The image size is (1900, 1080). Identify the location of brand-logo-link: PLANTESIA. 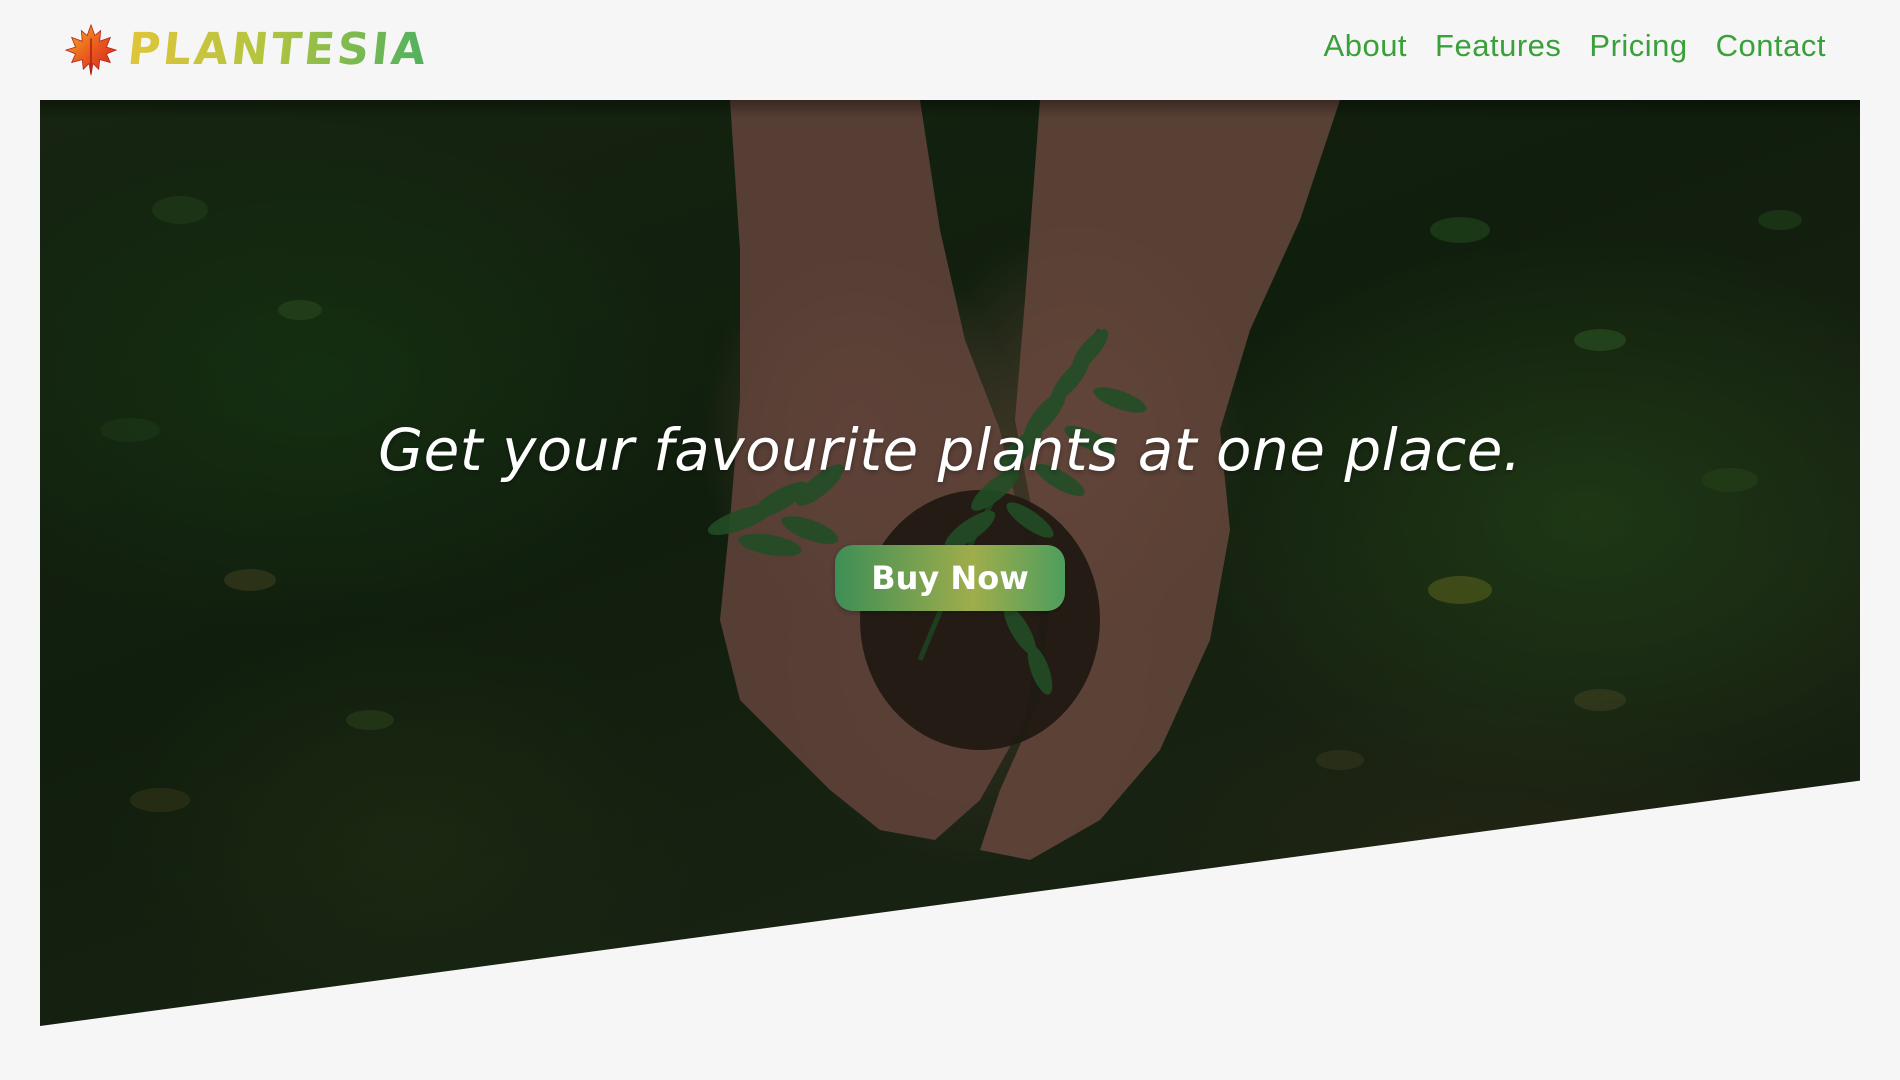
(247, 50).